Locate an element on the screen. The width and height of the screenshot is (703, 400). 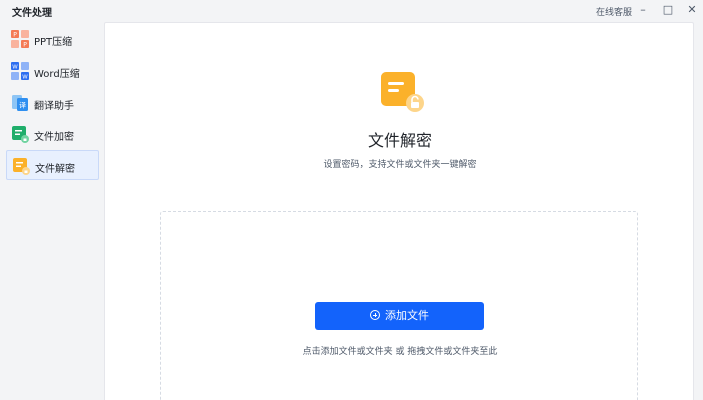
sidebar-item-label: 文件解密 is located at coordinates (55, 169).